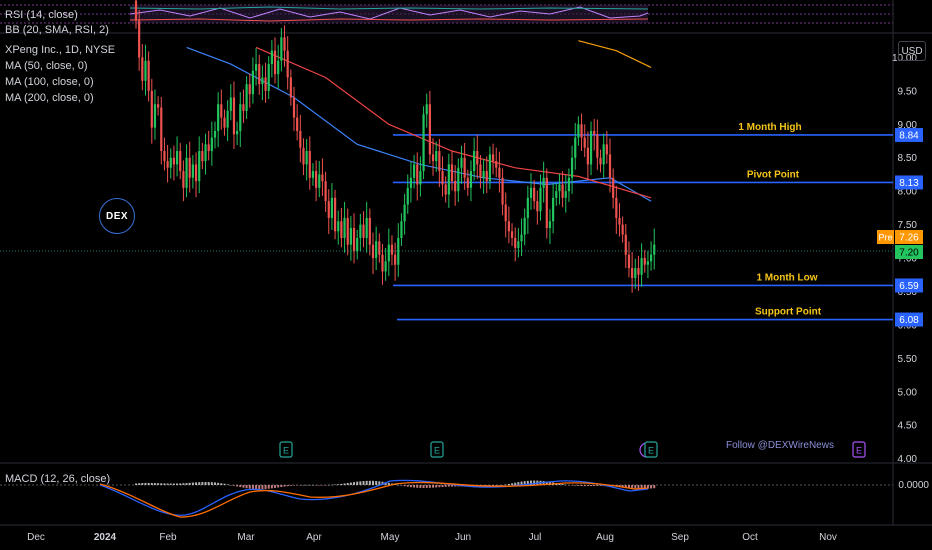  I want to click on time-tick-label: Sep, so click(680, 537).